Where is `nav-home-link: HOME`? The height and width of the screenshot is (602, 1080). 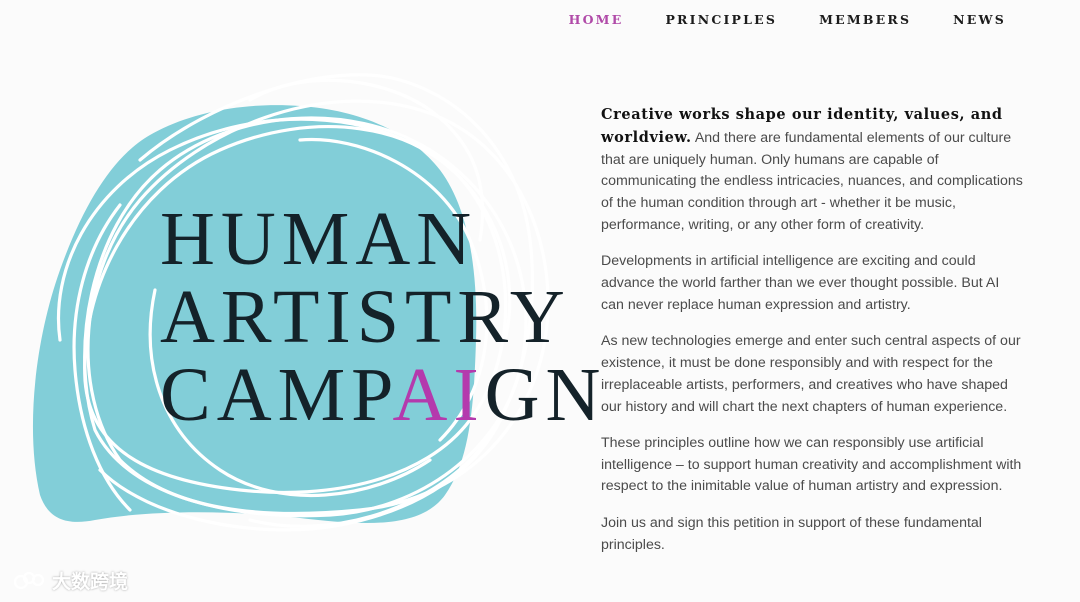 nav-home-link: HOME is located at coordinates (596, 19).